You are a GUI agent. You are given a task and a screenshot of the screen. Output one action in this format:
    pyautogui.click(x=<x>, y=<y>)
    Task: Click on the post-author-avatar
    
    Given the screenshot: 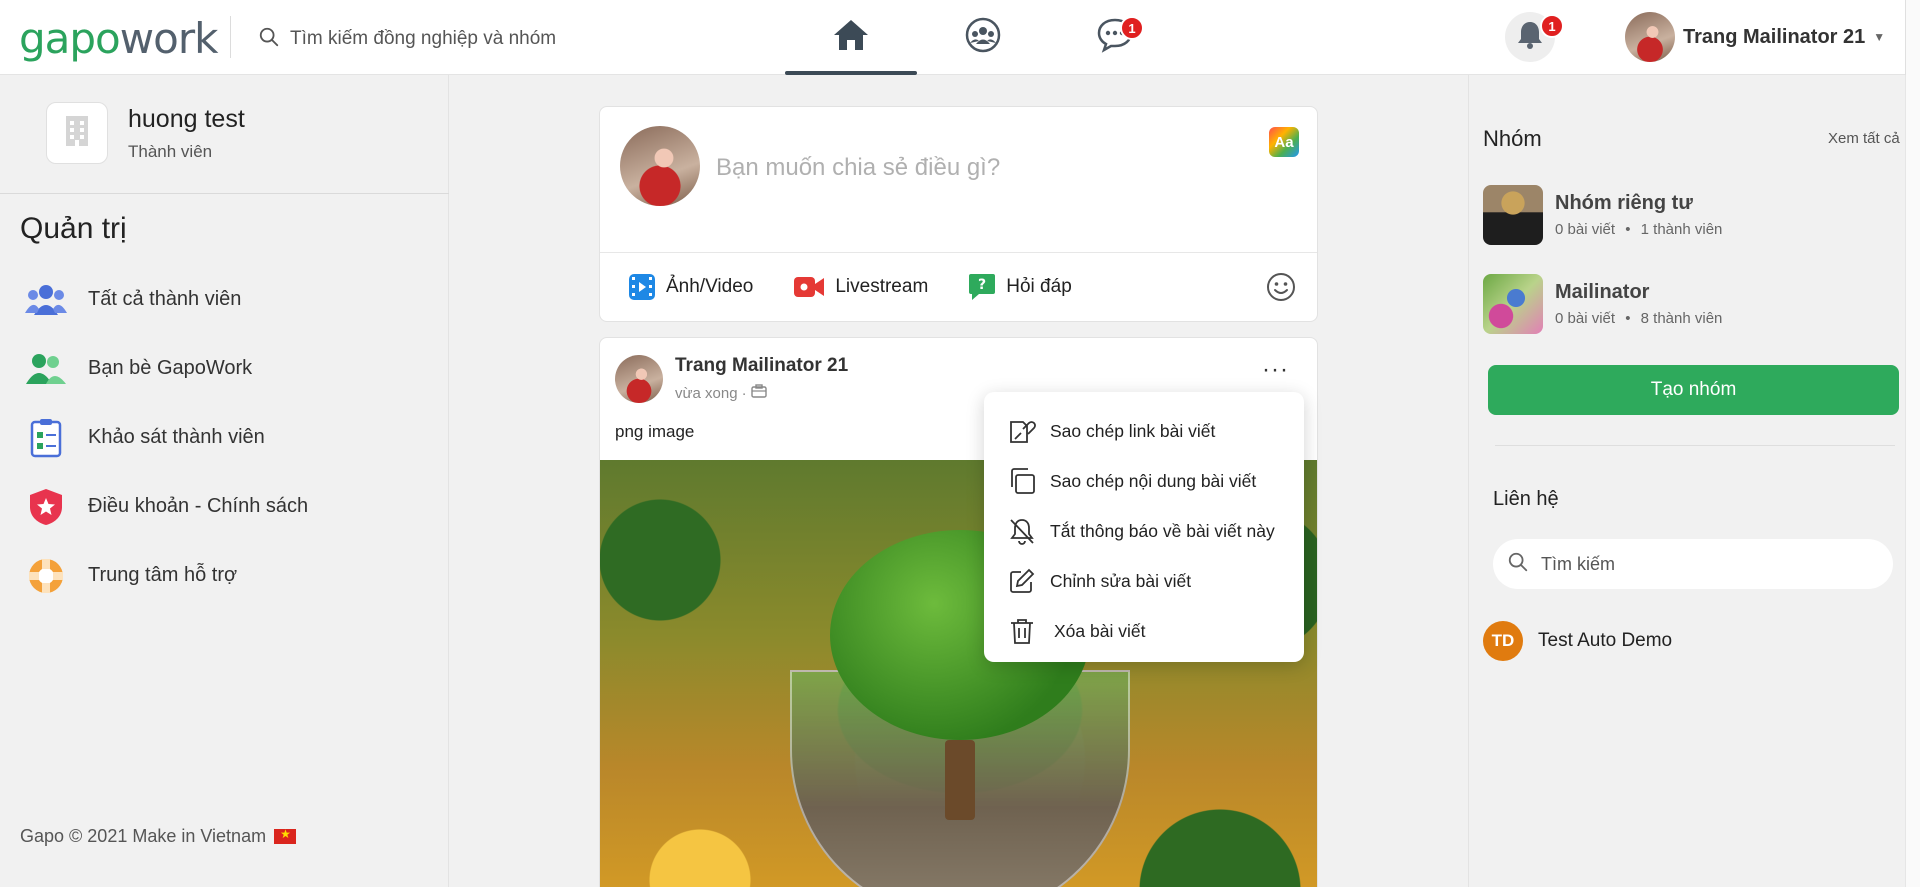 What is the action you would take?
    pyautogui.click(x=639, y=379)
    